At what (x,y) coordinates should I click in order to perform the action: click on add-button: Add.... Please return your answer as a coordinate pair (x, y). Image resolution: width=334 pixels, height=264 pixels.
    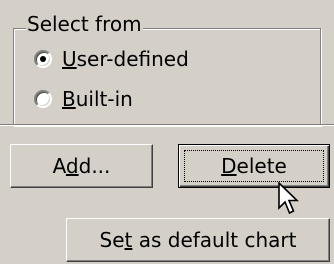
    Looking at the image, I should click on (81, 166).